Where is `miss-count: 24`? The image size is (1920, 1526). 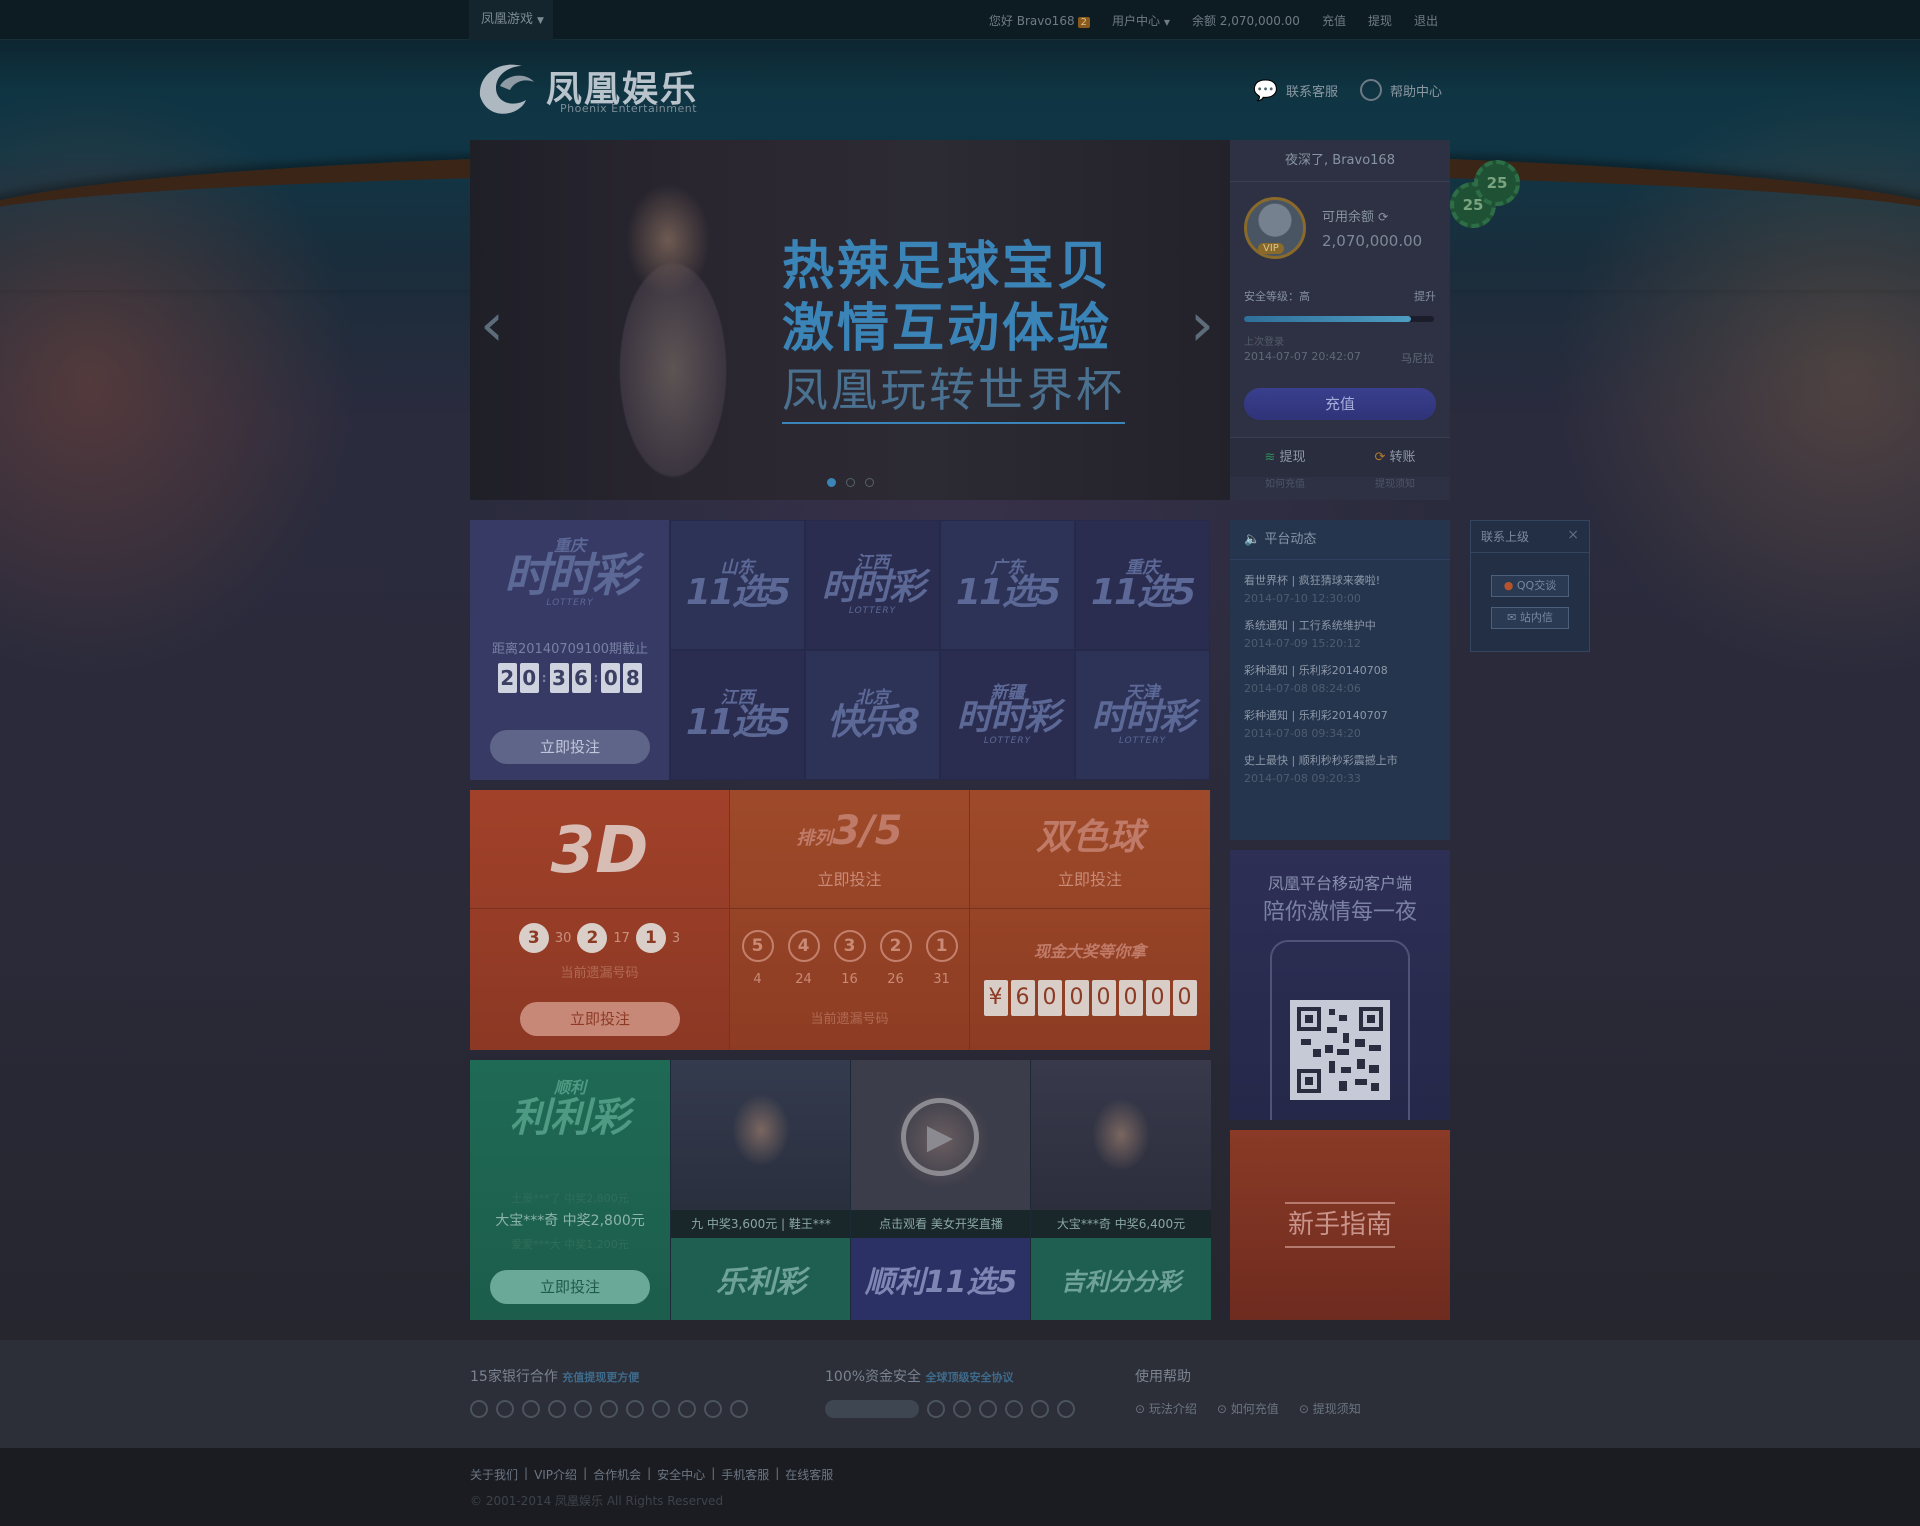 miss-count: 24 is located at coordinates (803, 979).